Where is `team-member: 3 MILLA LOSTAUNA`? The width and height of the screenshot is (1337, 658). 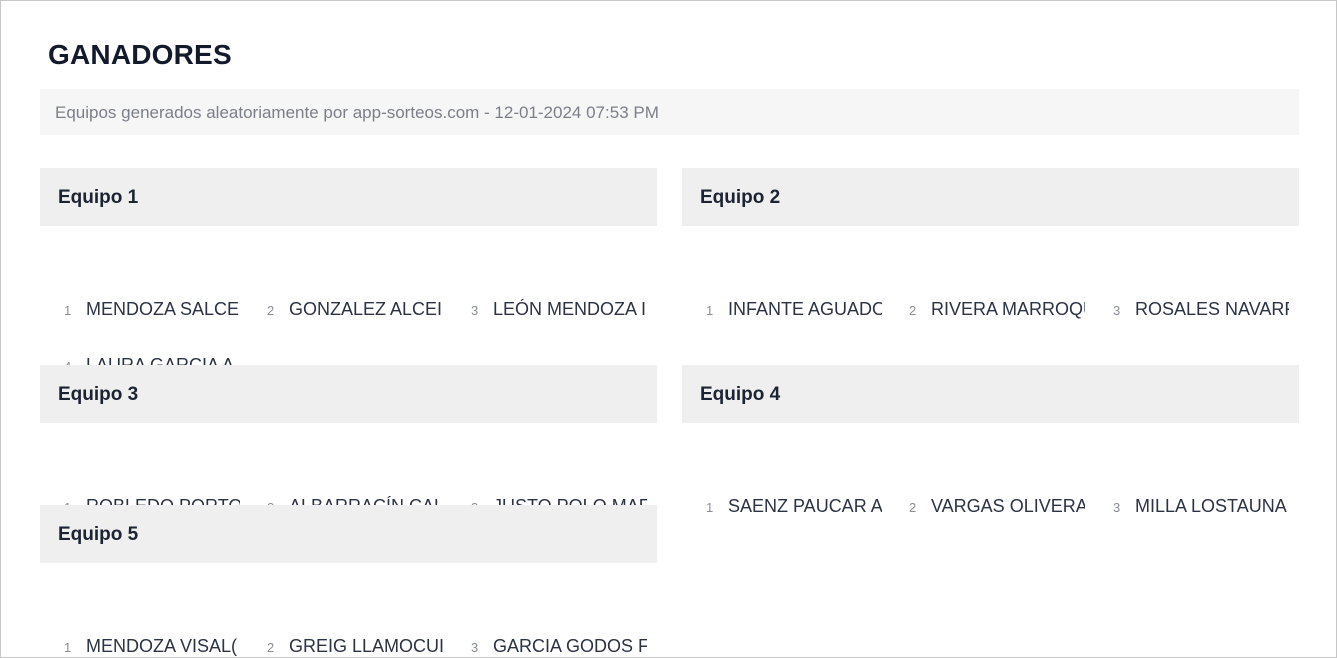 team-member: 3 MILLA LOSTAUNA is located at coordinates (1189, 508).